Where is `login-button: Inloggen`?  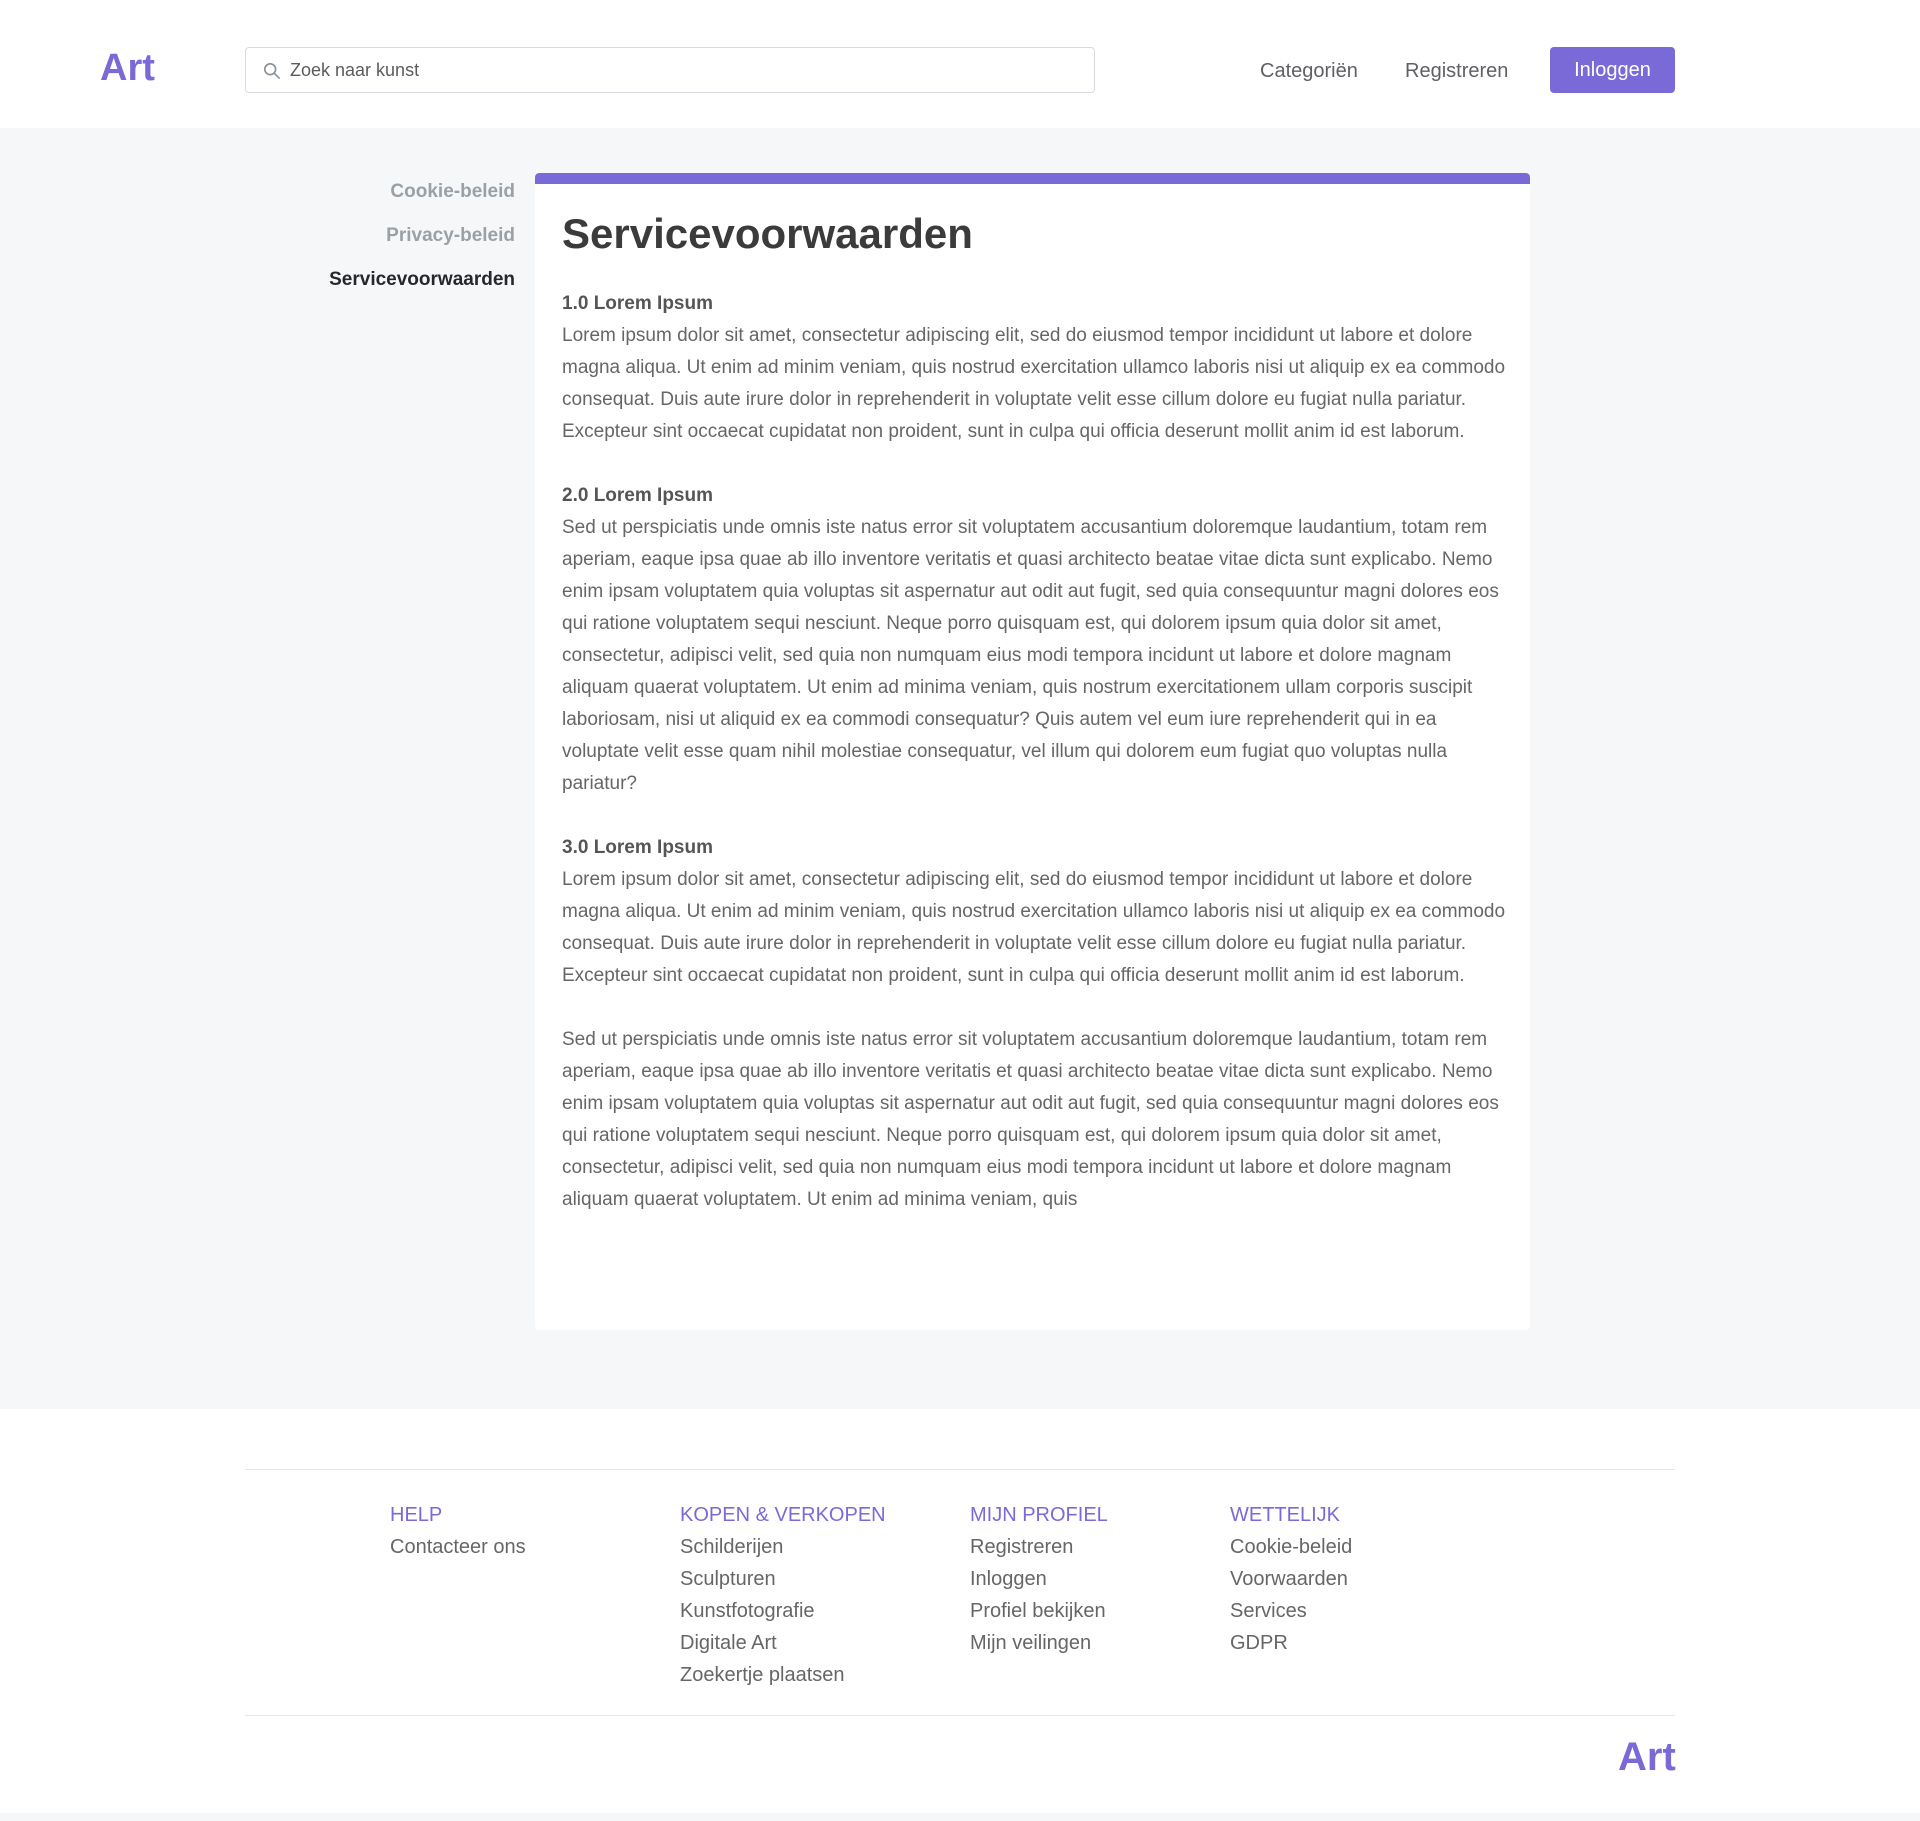 login-button: Inloggen is located at coordinates (1612, 70).